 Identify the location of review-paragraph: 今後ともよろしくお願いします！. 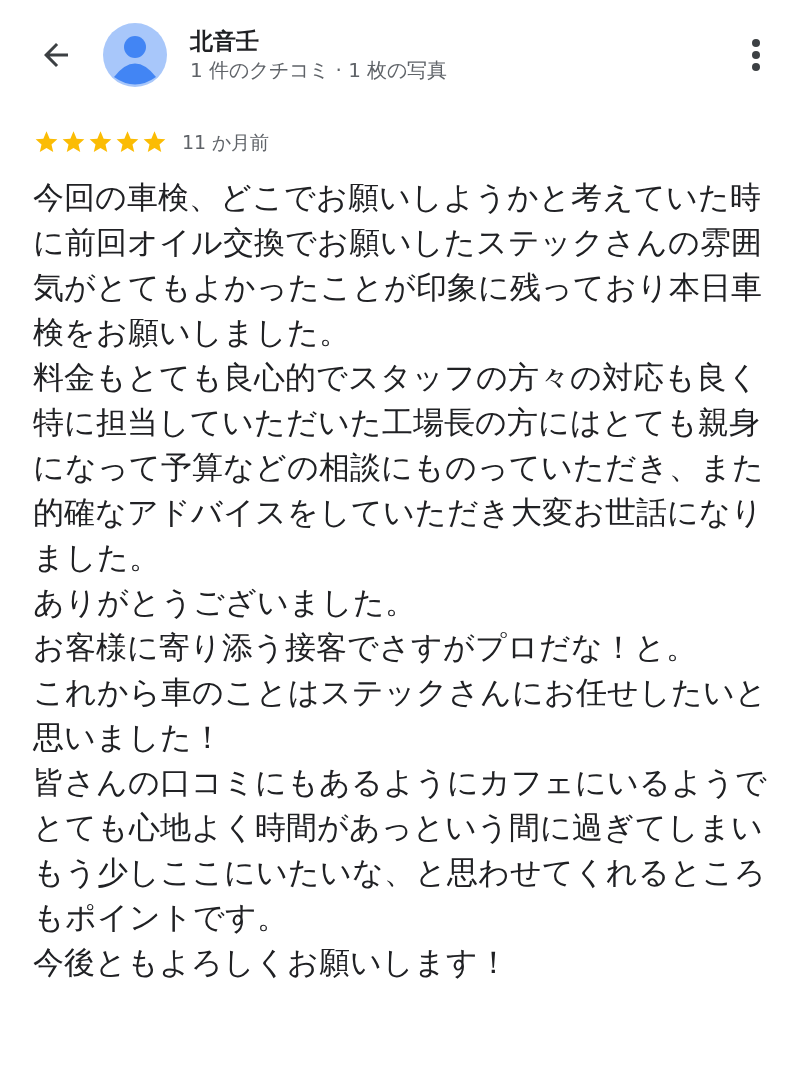
(271, 962).